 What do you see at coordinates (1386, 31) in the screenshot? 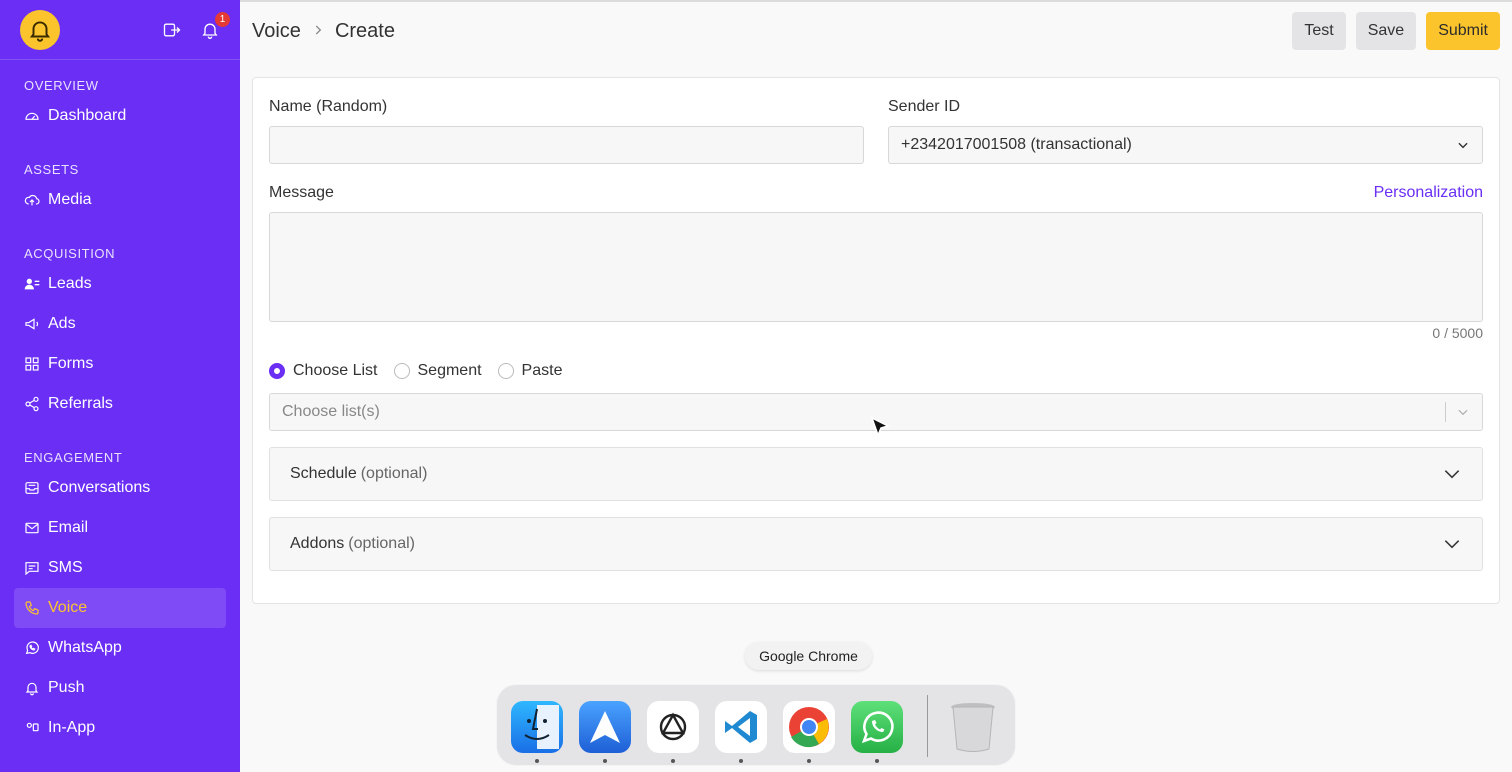
I see `save-button: Save` at bounding box center [1386, 31].